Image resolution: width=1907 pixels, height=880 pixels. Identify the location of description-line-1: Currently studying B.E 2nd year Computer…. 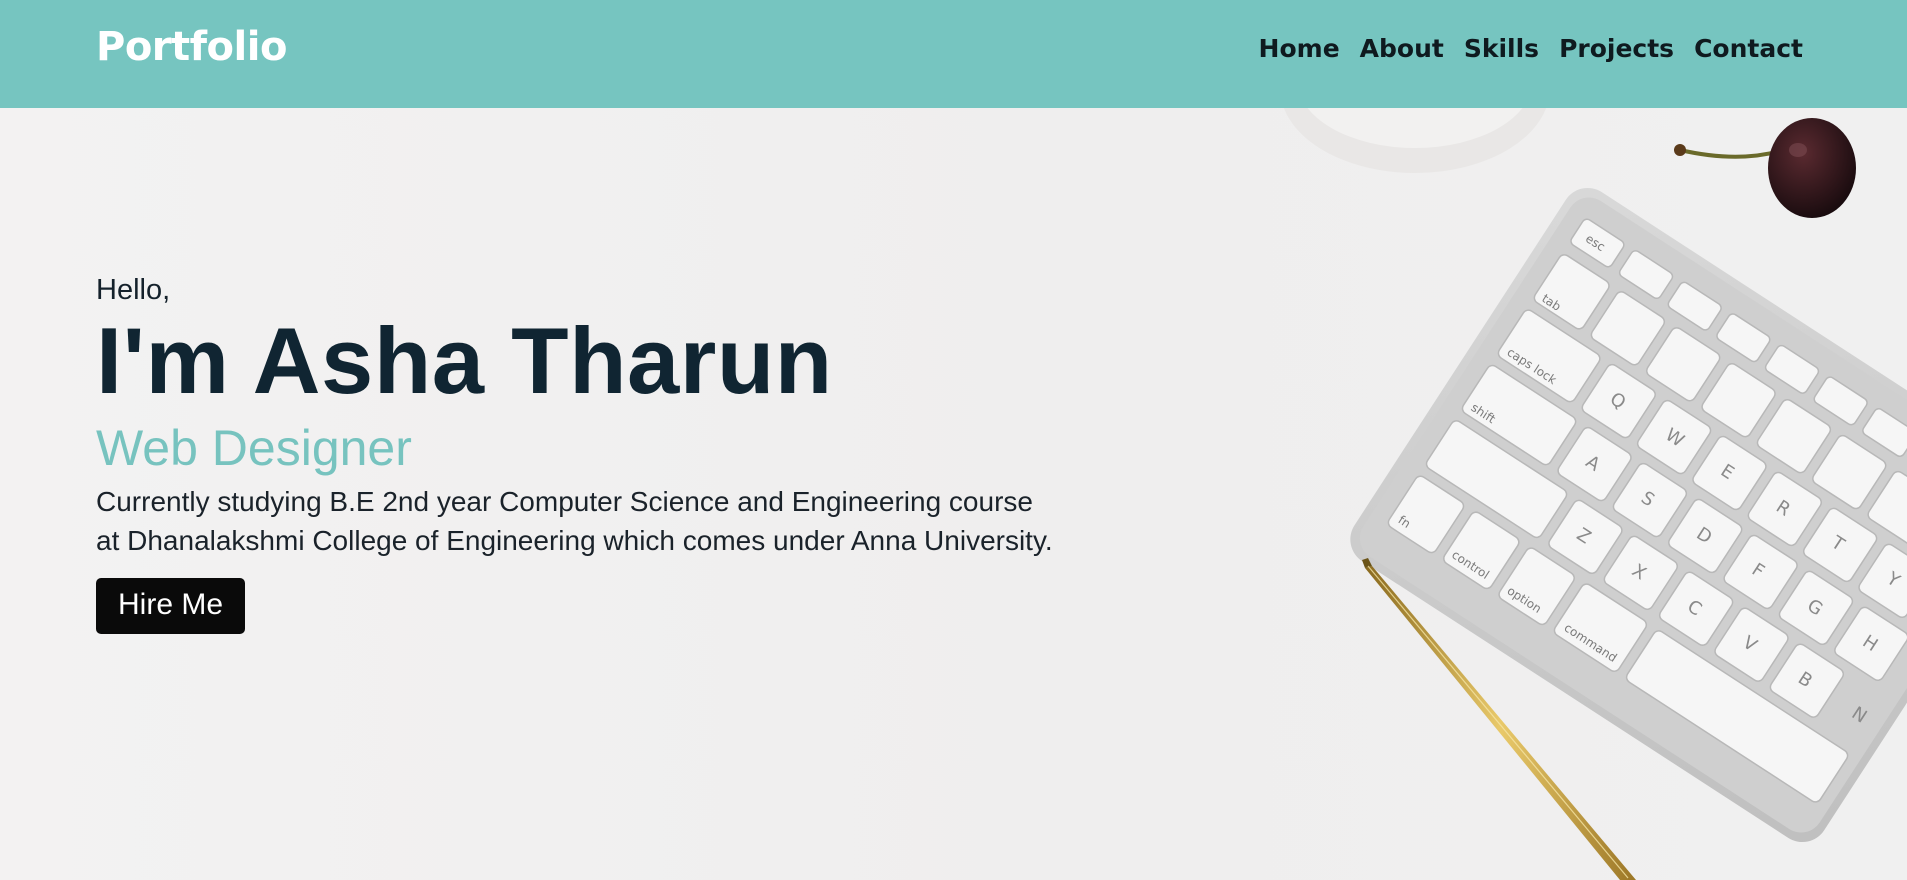
(564, 501).